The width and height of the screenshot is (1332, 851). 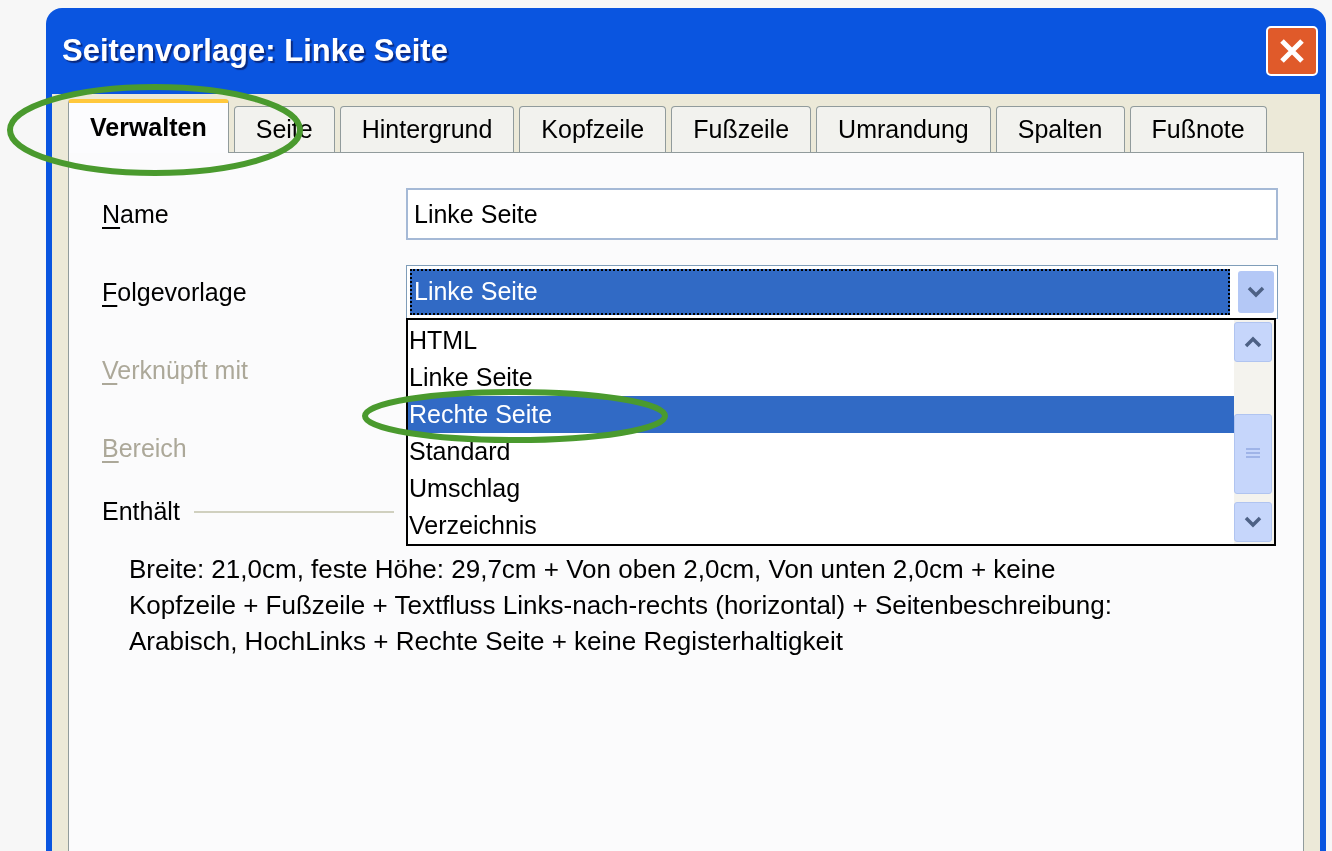 I want to click on description-text: Breite: 21,0cm, feste Höhe: 29,7cm + Von oben 2,0cm, Von unten 2,0cm + keine Kopfzeile + Fußzeile + Textfluss Links-nach-rechts (horizontal) + Seitenbeschreibung: Arabisch, HochLinks + Rechte Seite + keine Registerhaltigkeit, so click(x=621, y=605).